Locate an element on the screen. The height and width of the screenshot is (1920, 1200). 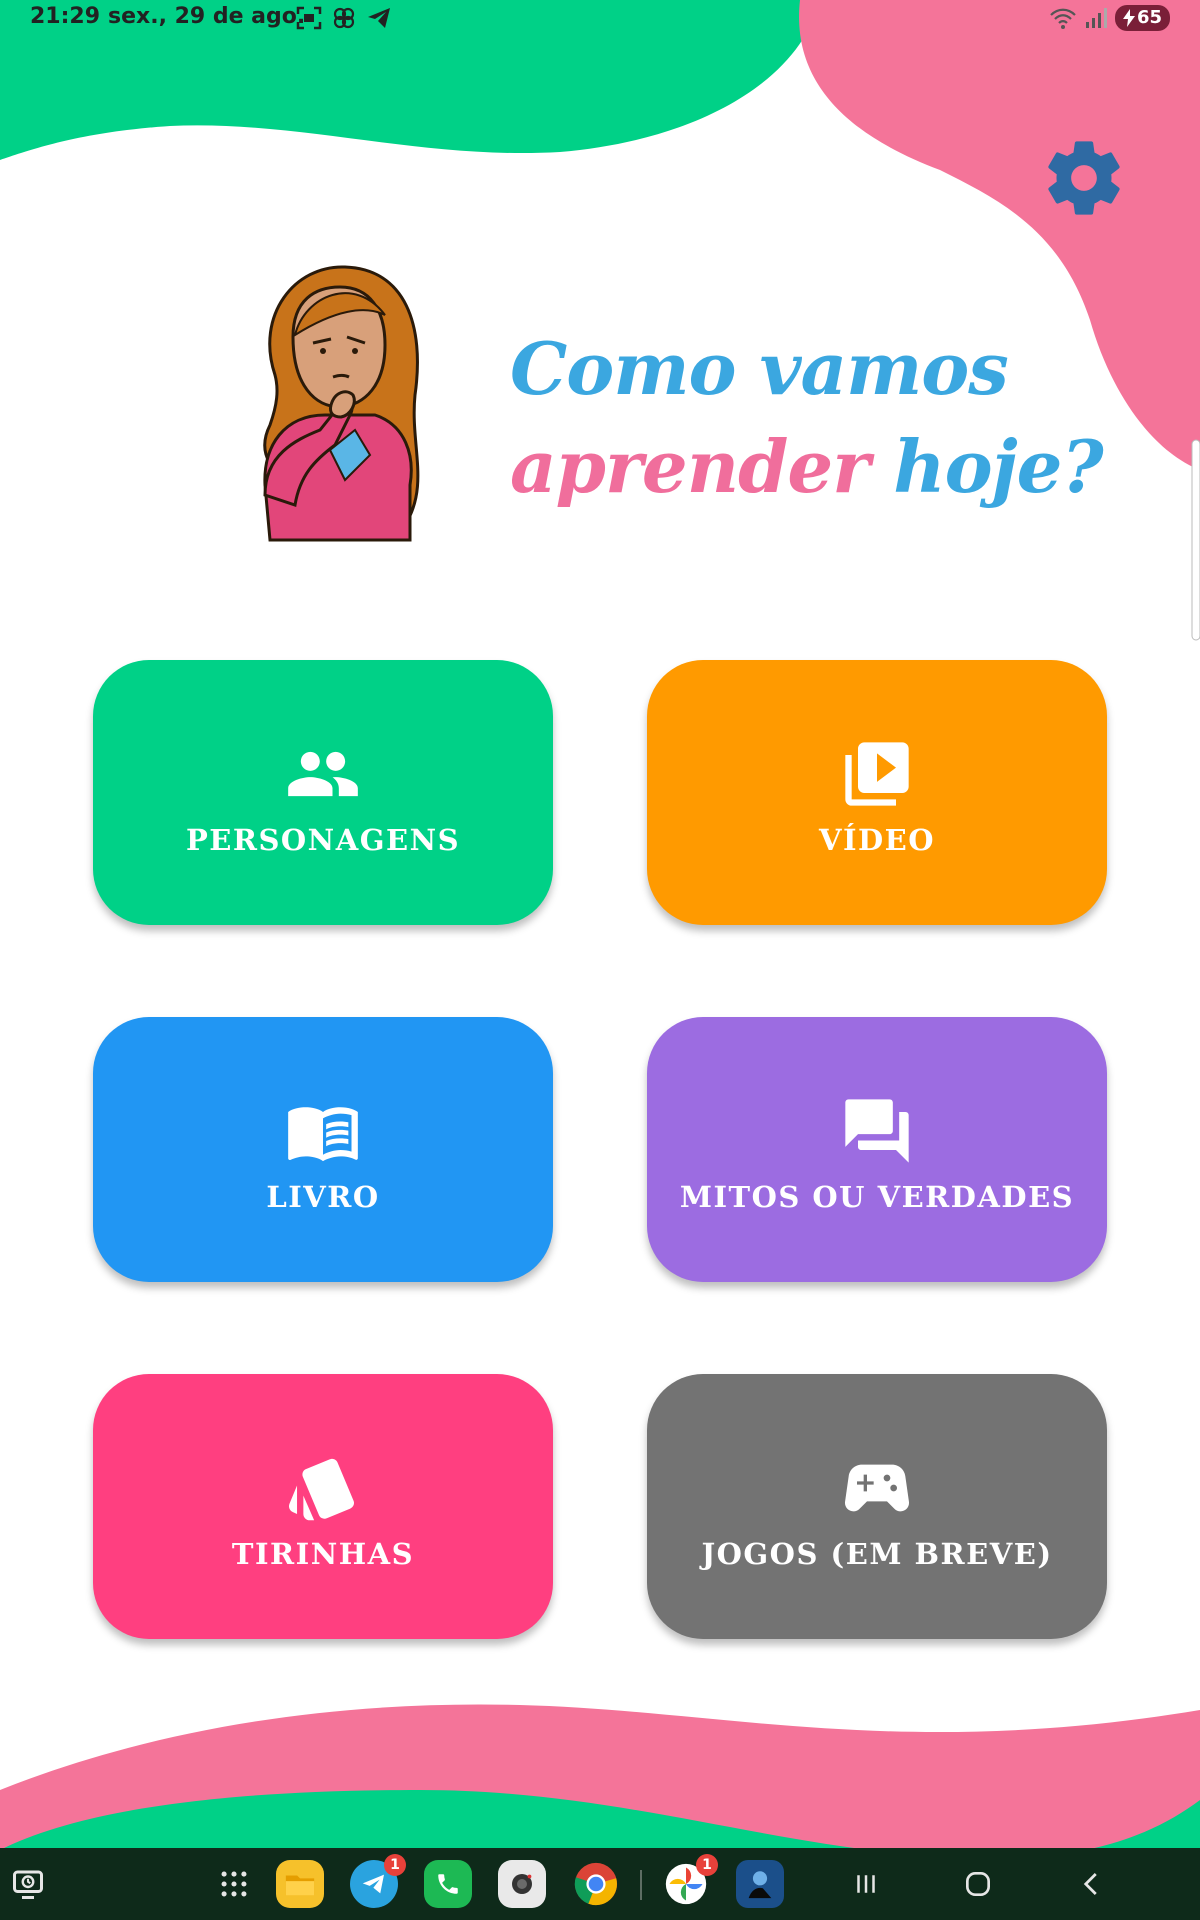
mitos-ou-verdades-button: MITOS OU VERDADES is located at coordinates (877, 1149).